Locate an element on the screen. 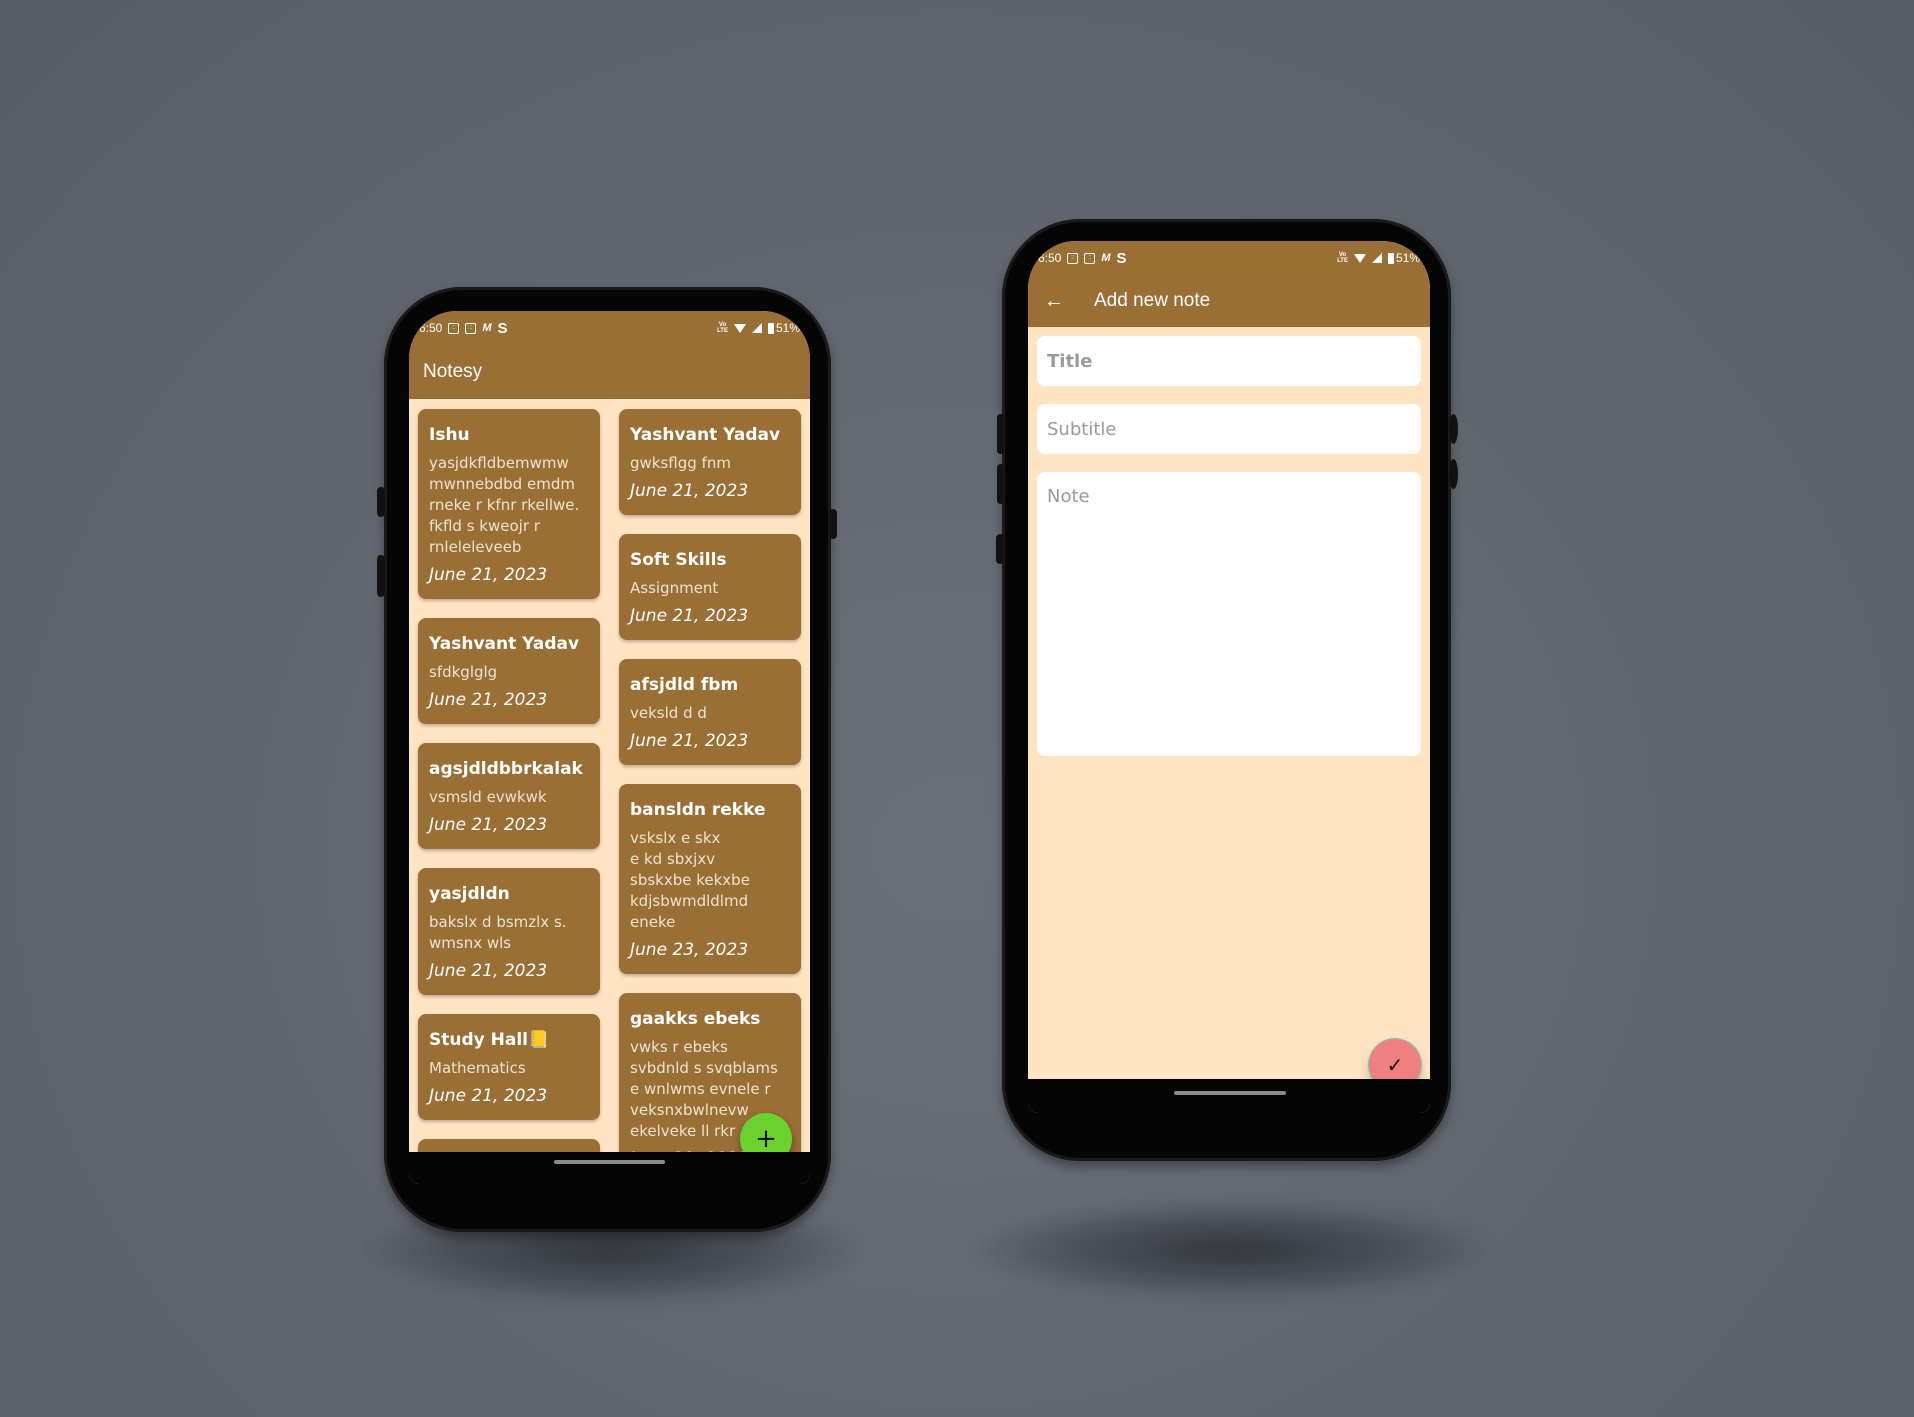  list-app-bar: 6:50 :: :: M S Vo LTE 51% Notesy is located at coordinates (609, 355).